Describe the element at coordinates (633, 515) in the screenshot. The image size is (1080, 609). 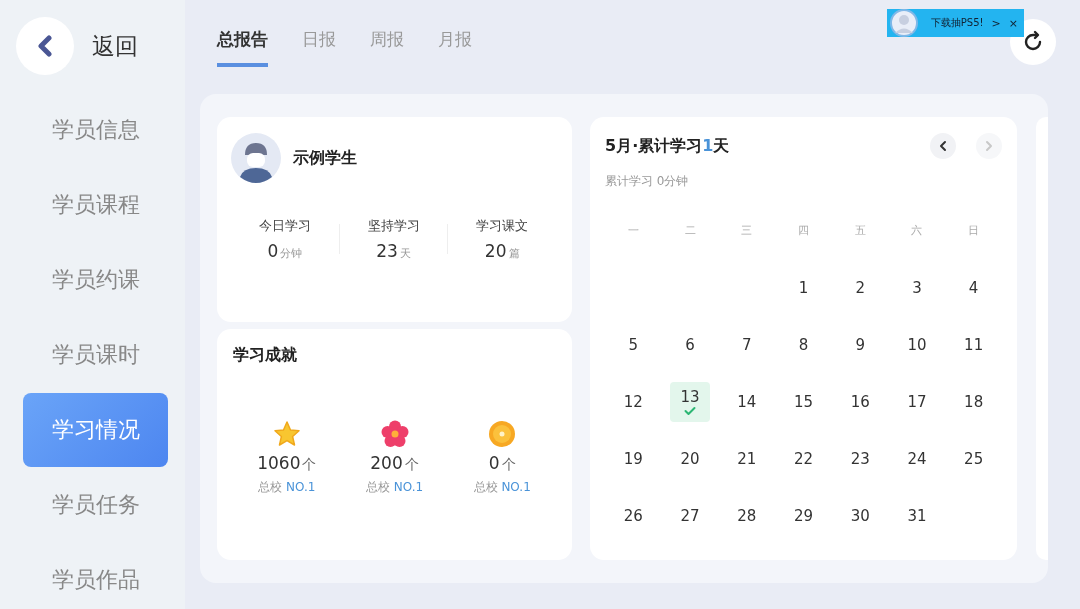
I see `calendar-day: 26` at that location.